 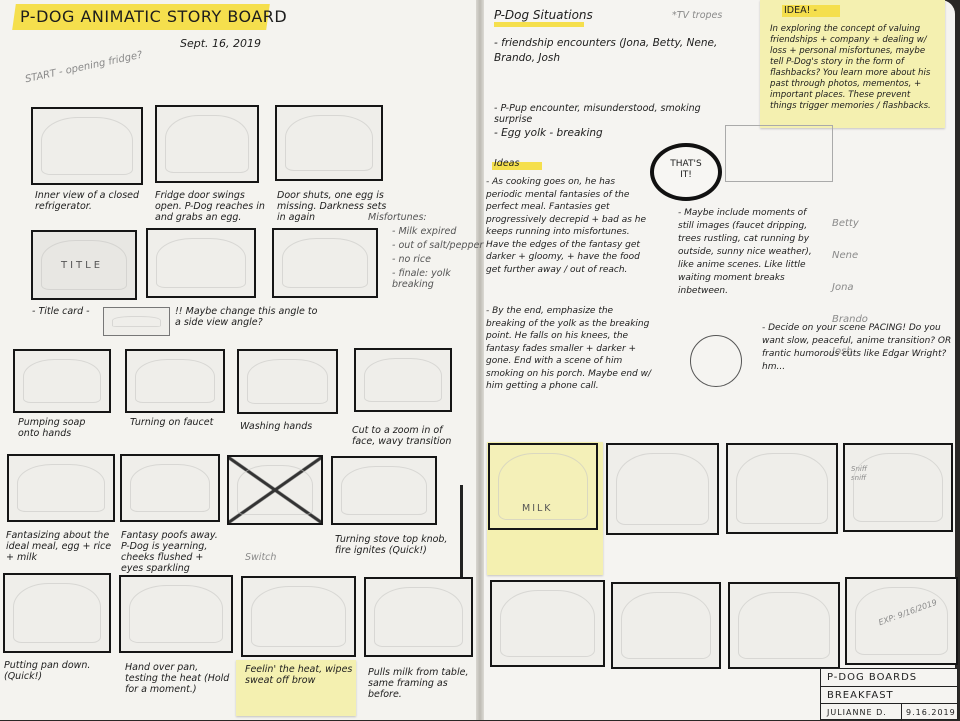 I want to click on character-sketch, so click(x=716, y=361).